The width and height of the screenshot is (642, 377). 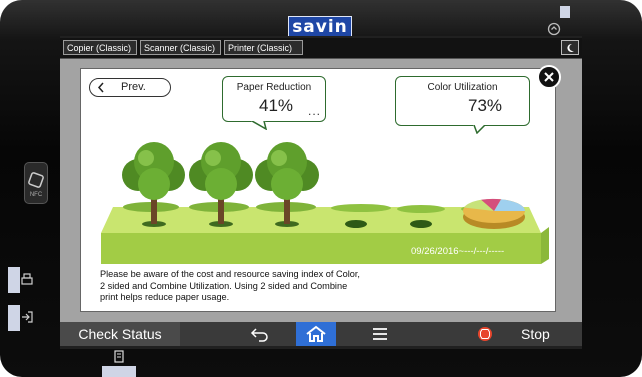 I want to click on tab-copier-classic: Copier (Classic), so click(x=100, y=47).